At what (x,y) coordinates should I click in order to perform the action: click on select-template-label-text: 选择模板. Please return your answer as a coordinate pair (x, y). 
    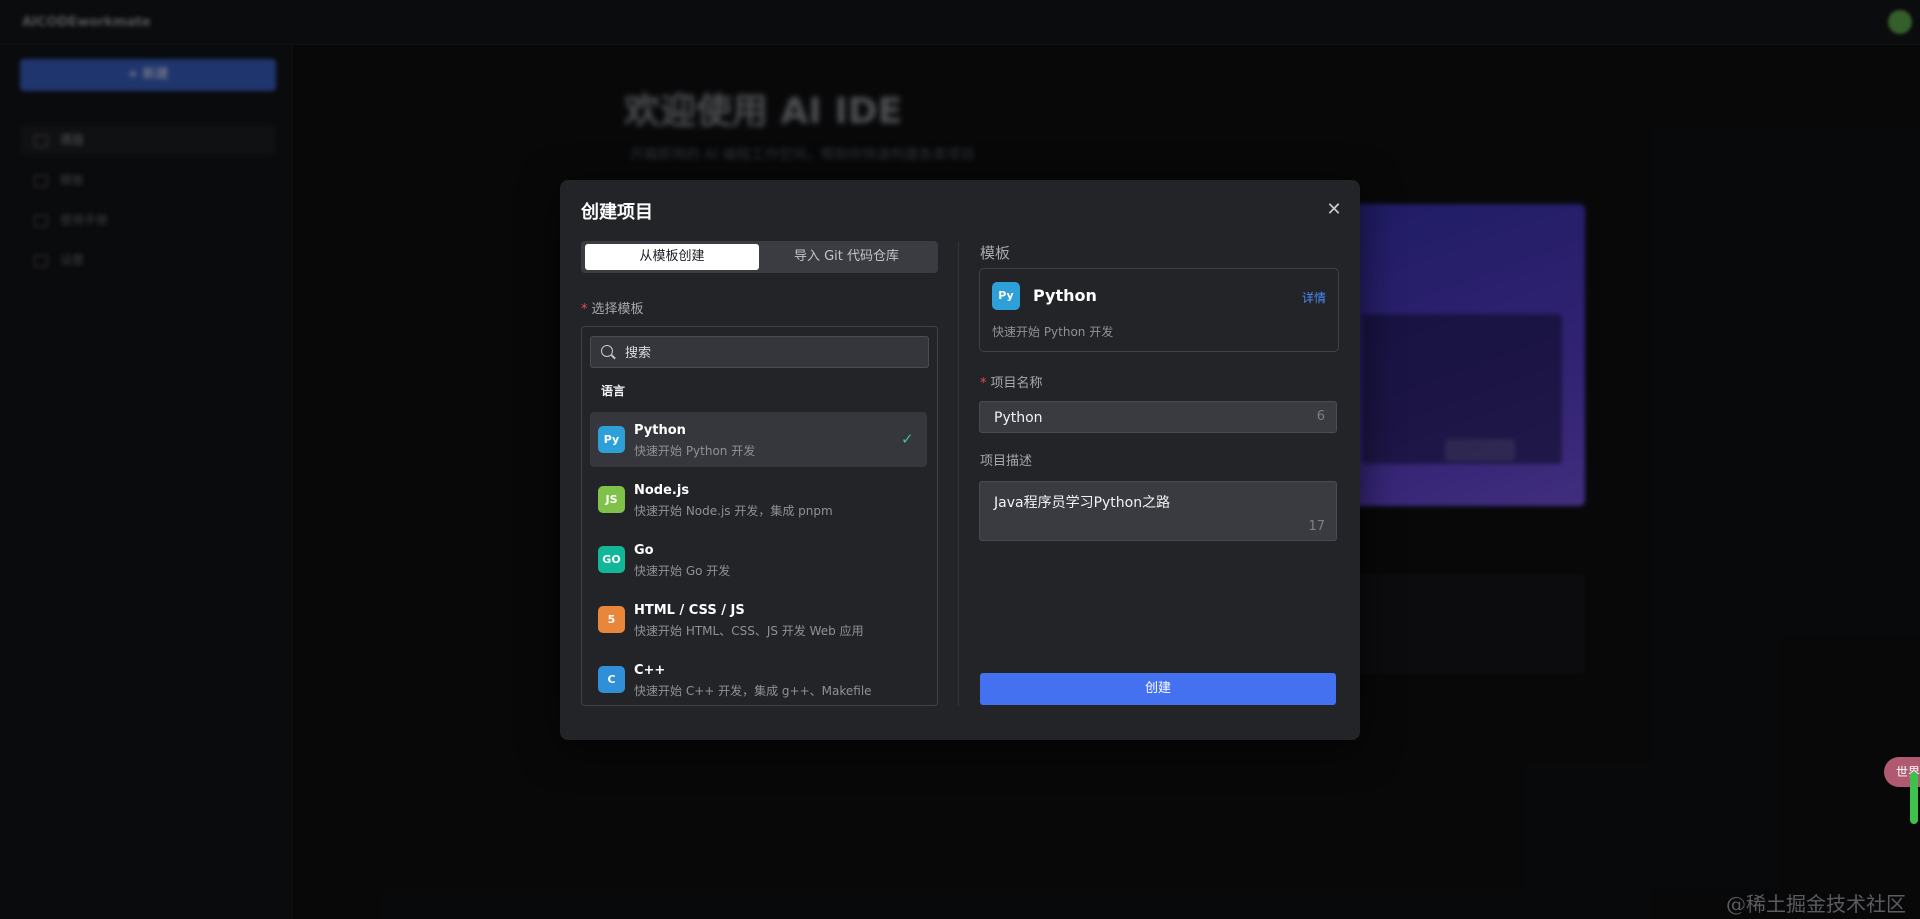
    Looking at the image, I should click on (617, 309).